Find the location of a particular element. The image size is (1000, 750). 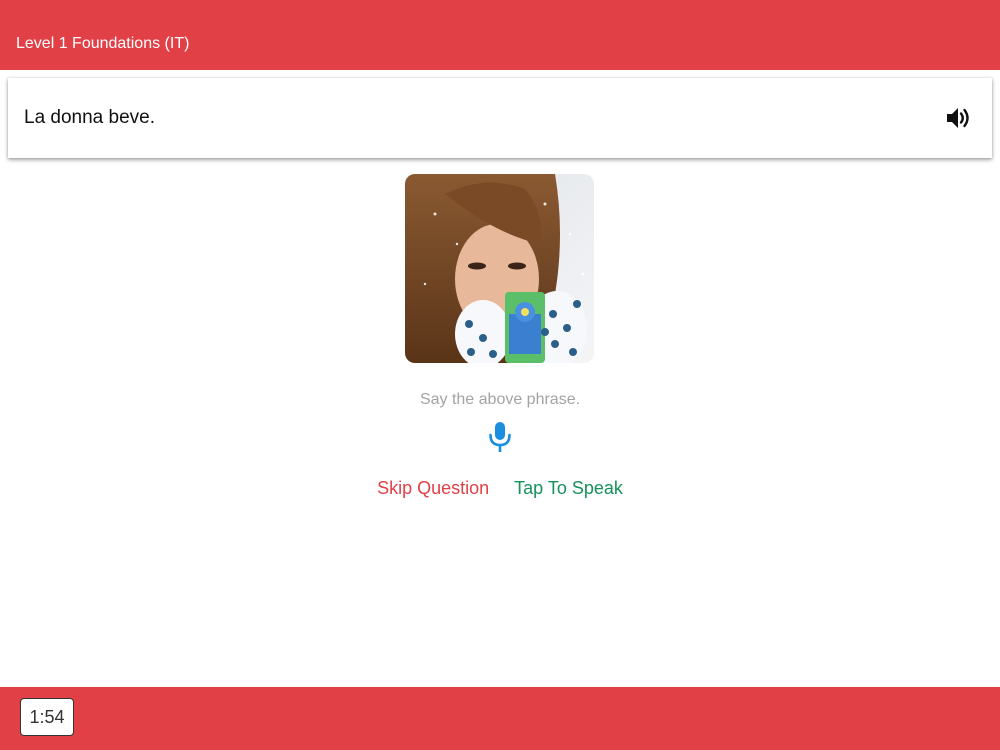

timer-display: 1:54 is located at coordinates (47, 717).